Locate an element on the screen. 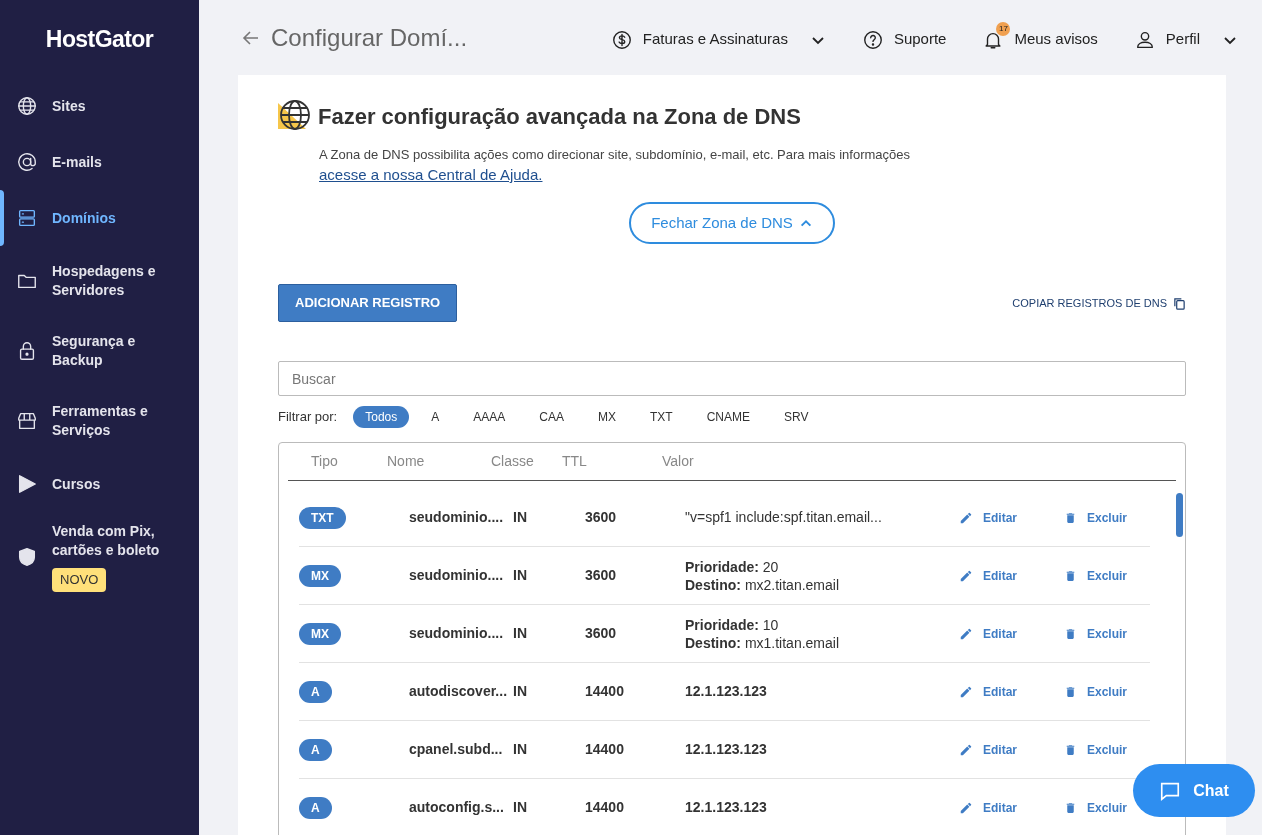 The height and width of the screenshot is (835, 1262). notification-count-badge: 17 is located at coordinates (1003, 28).